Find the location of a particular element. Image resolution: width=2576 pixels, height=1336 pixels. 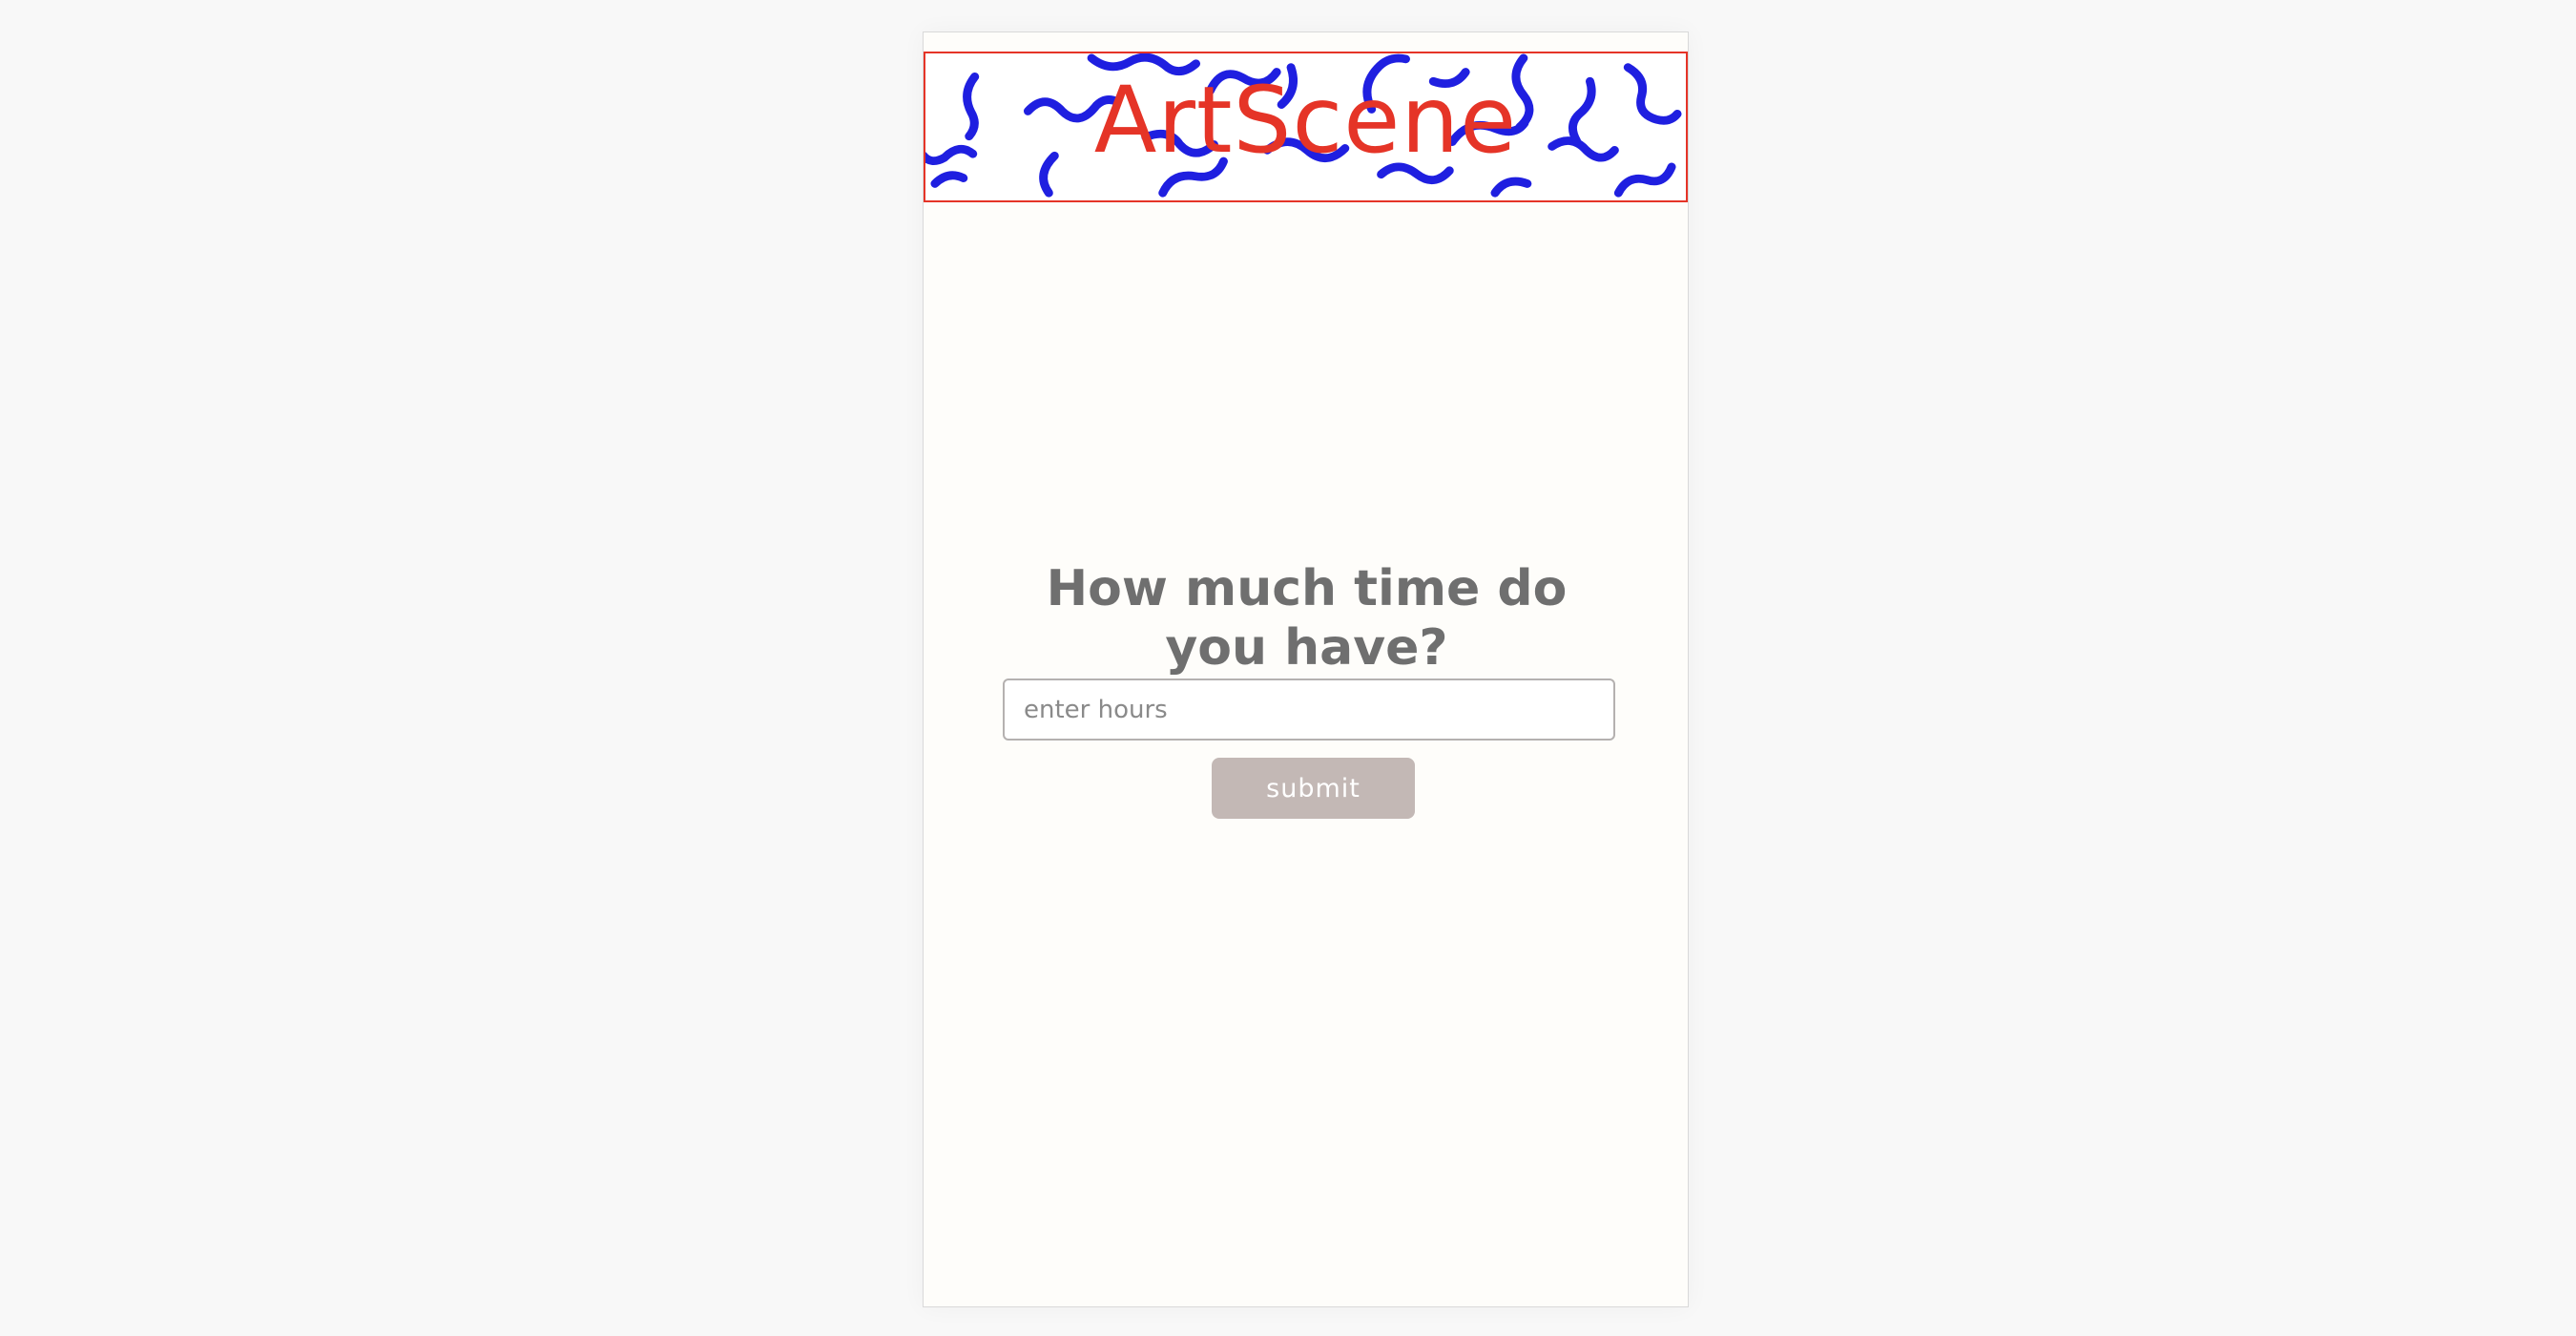

header-banner: ArtScene is located at coordinates (1306, 127).